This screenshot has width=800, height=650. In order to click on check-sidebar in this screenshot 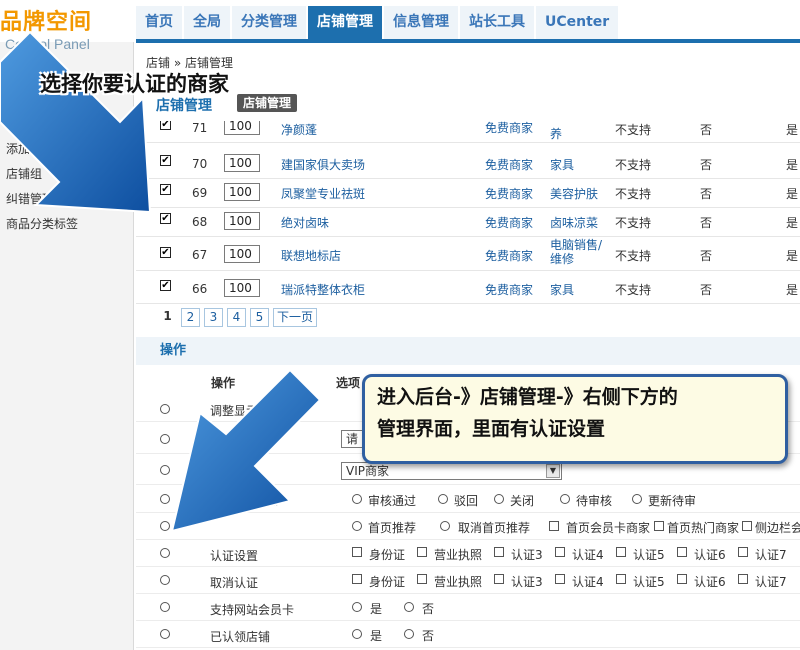, I will do `click(747, 526)`.